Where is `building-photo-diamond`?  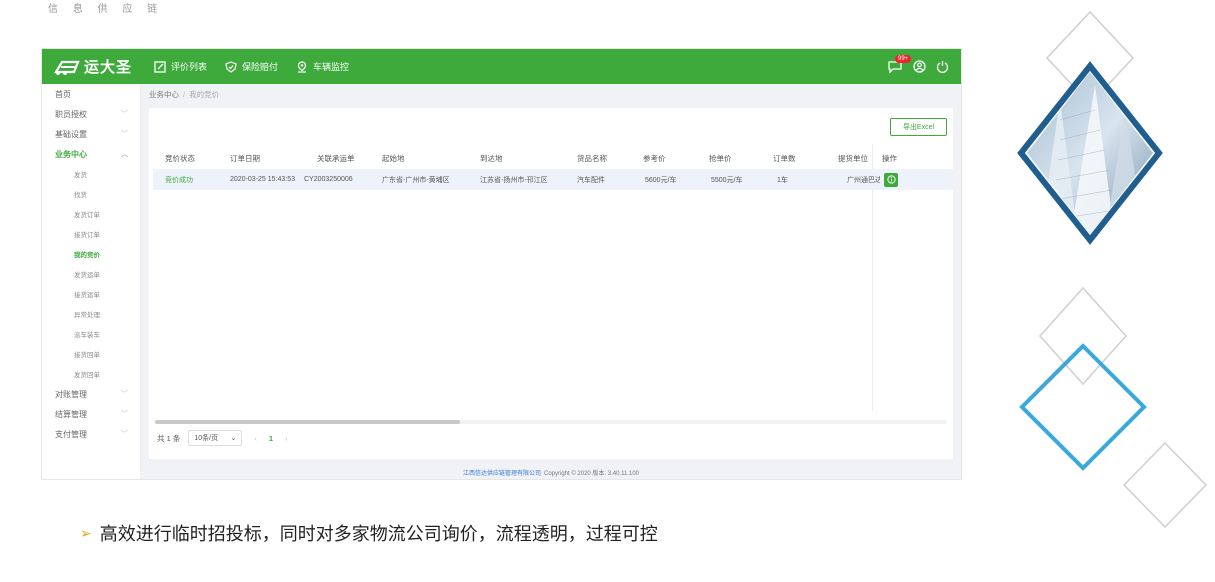
building-photo-diamond is located at coordinates (1090, 153).